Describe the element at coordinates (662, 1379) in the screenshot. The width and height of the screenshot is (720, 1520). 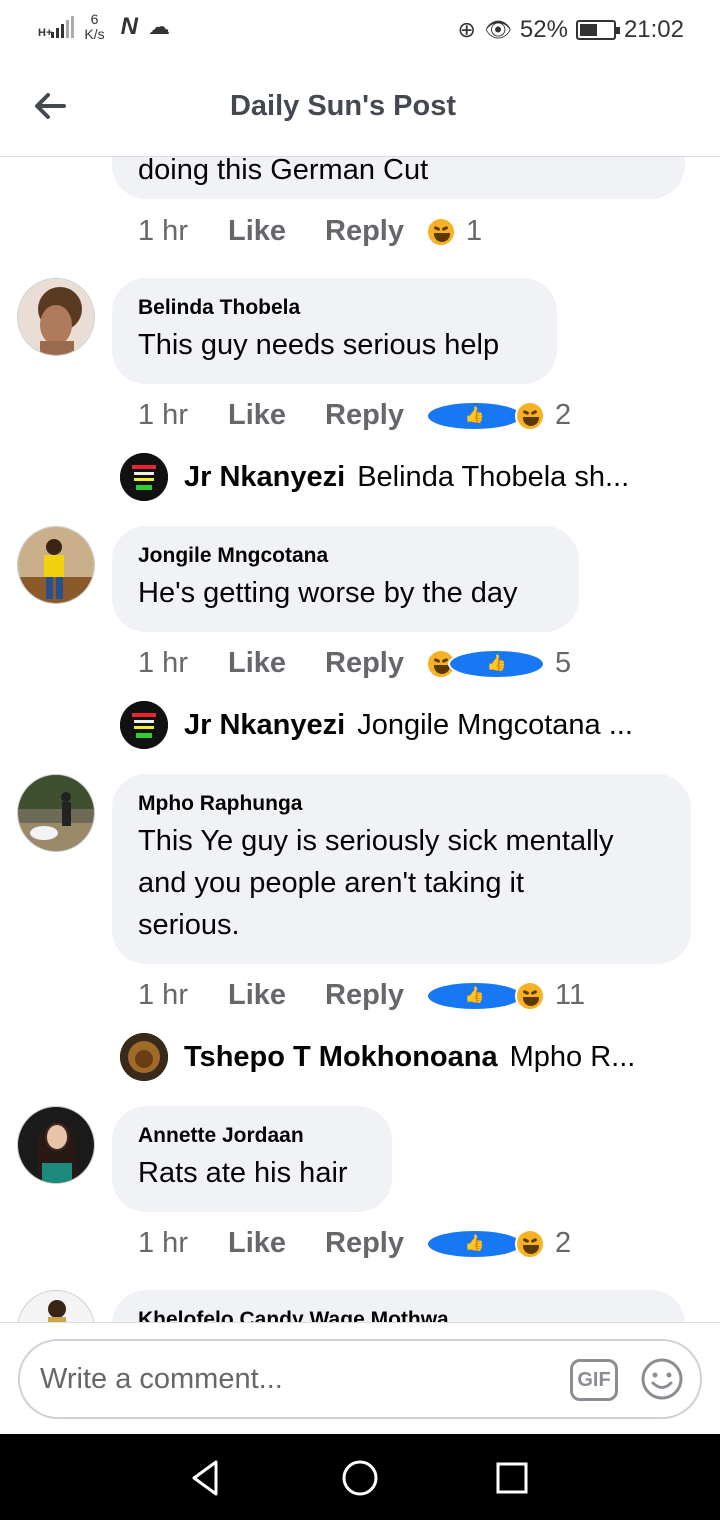
I see `emoji-icon` at that location.